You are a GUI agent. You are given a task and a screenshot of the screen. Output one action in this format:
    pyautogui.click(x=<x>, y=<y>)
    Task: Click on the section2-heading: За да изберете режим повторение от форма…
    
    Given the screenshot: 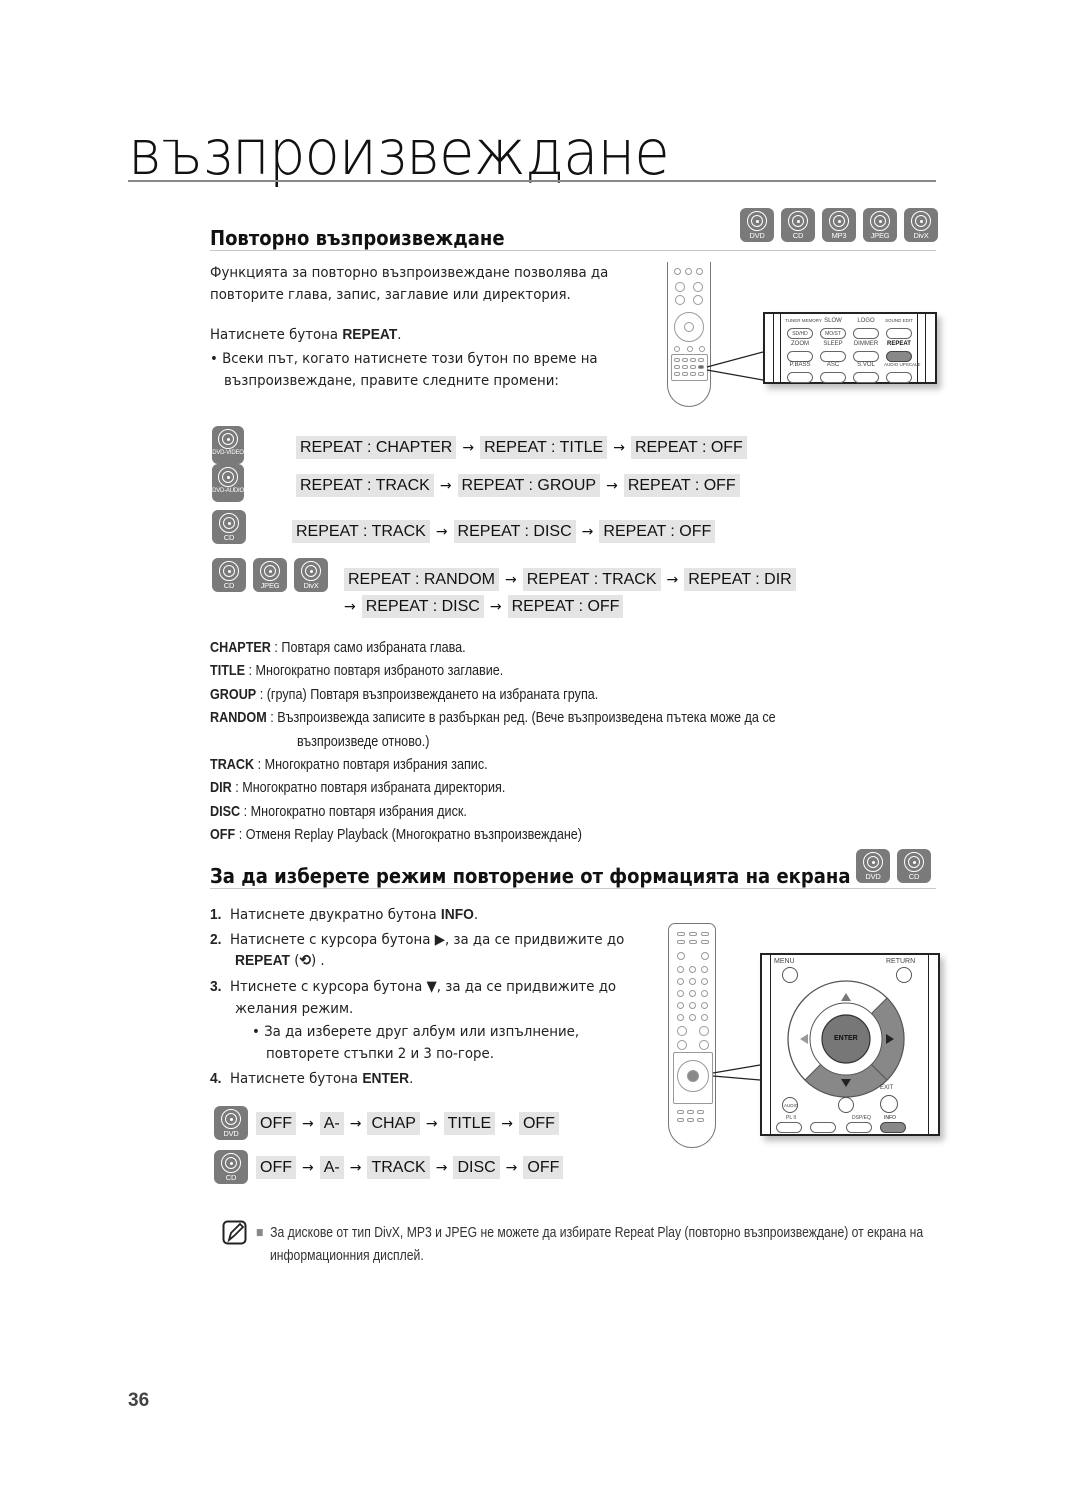 What is the action you would take?
    pyautogui.click(x=530, y=876)
    